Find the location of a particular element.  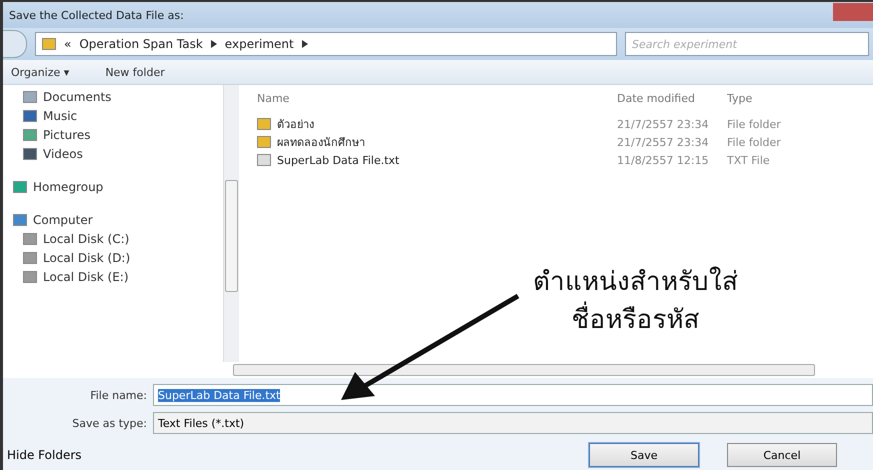

save-type-dropdown: Text Files (*.txt) is located at coordinates (513, 423).